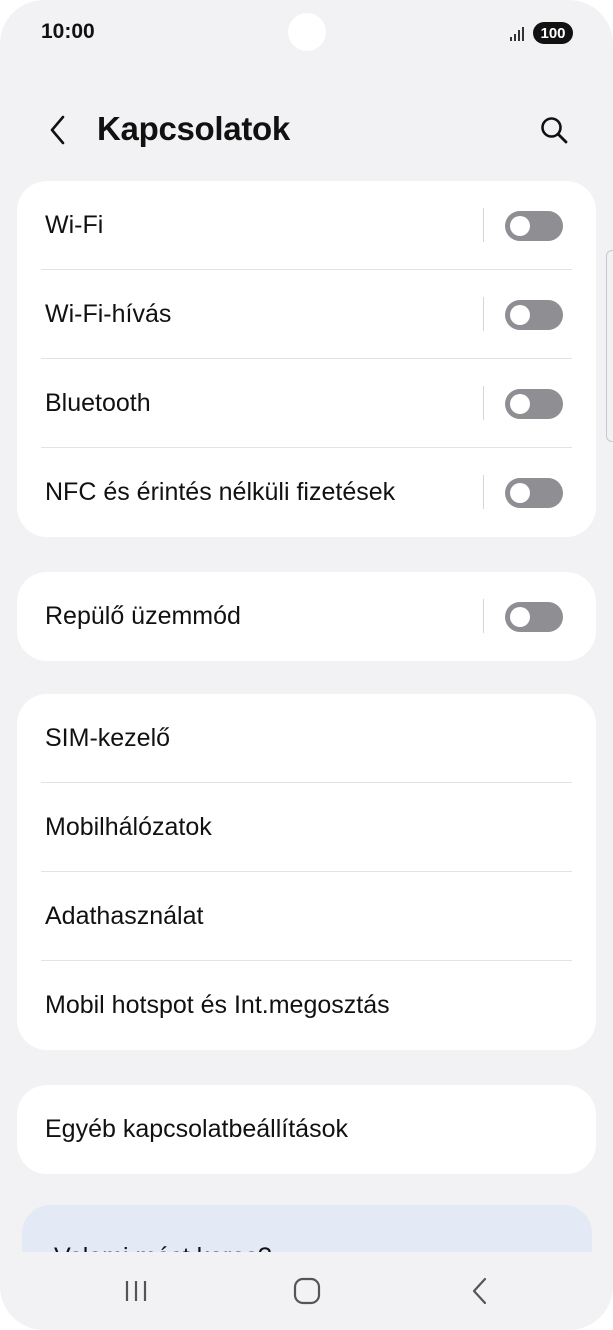 The image size is (613, 1330). Describe the element at coordinates (306, 827) in the screenshot. I see `mobile-networks-row: Mobilhálózatok` at that location.